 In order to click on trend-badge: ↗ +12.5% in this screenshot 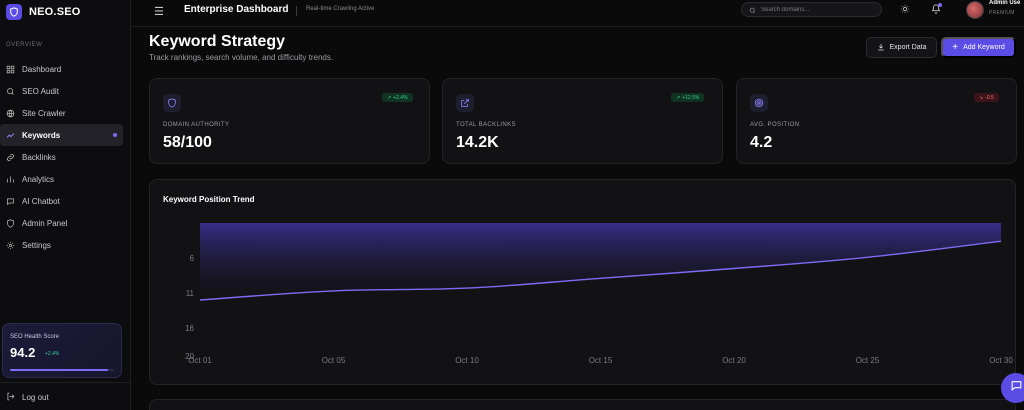, I will do `click(688, 97)`.